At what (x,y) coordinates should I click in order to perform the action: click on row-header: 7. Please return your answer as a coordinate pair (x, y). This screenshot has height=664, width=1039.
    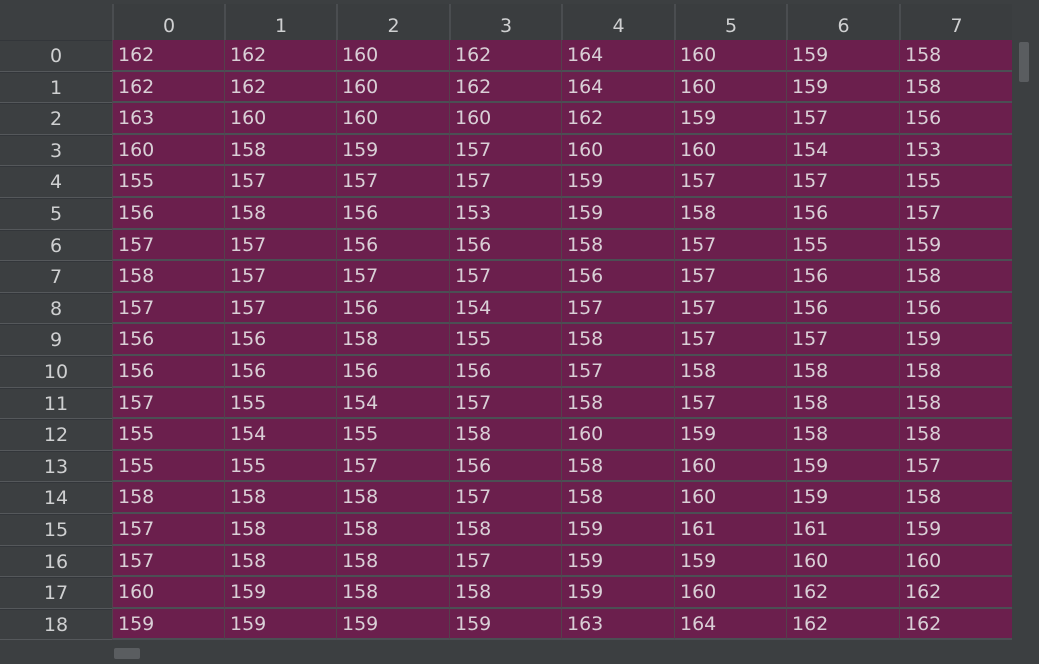
    Looking at the image, I should click on (56, 277).